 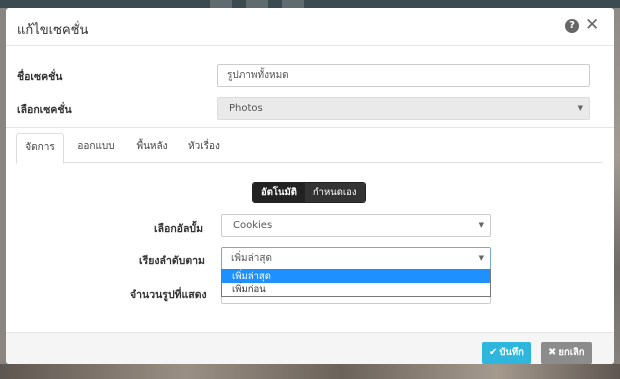 I want to click on auto-mode-button: อัตโนมัติ, so click(x=279, y=192).